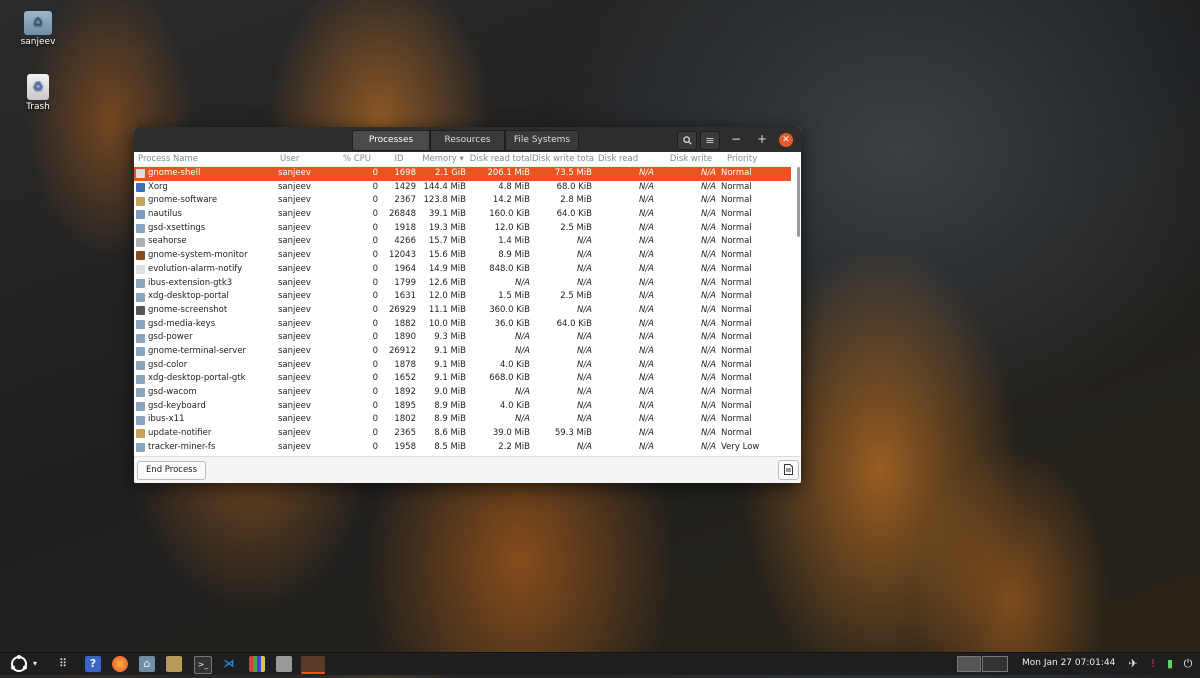 The width and height of the screenshot is (1200, 678). Describe the element at coordinates (405, 200) in the screenshot. I see `cell-id: 2367` at that location.